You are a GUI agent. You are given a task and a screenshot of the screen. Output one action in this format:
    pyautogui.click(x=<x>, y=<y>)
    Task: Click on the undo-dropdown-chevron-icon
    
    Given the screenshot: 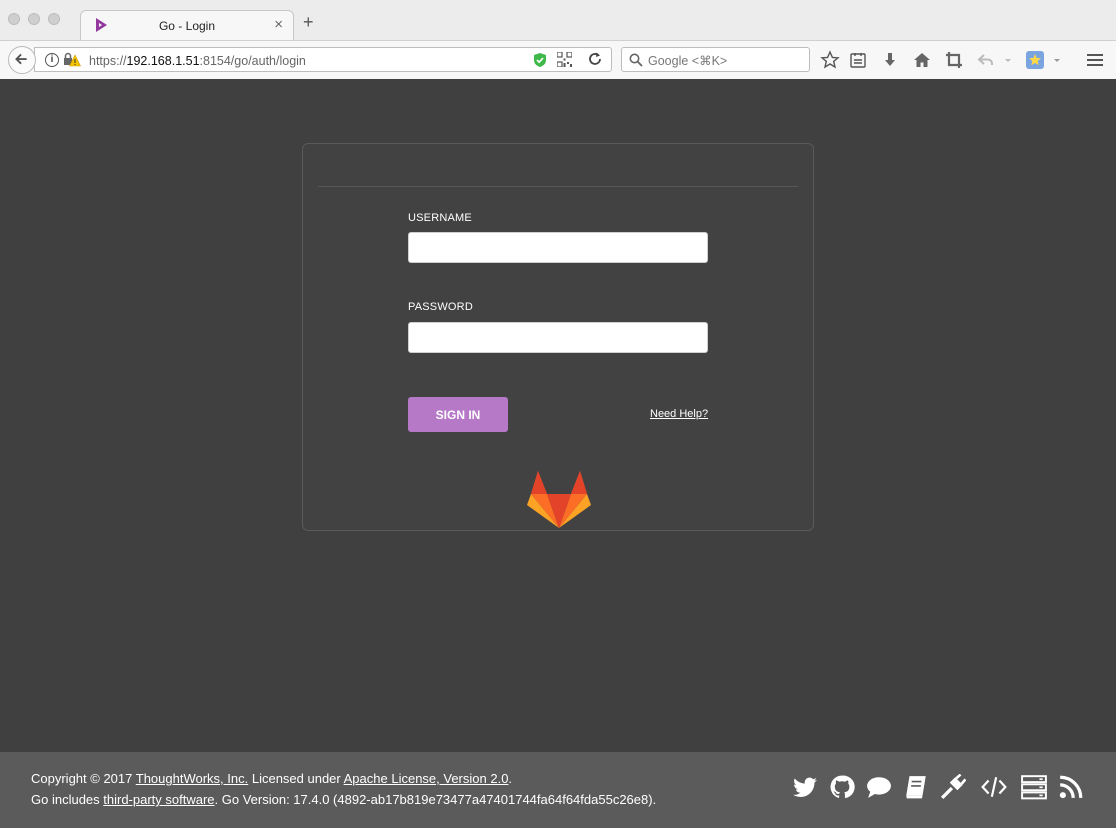 What is the action you would take?
    pyautogui.click(x=1008, y=60)
    